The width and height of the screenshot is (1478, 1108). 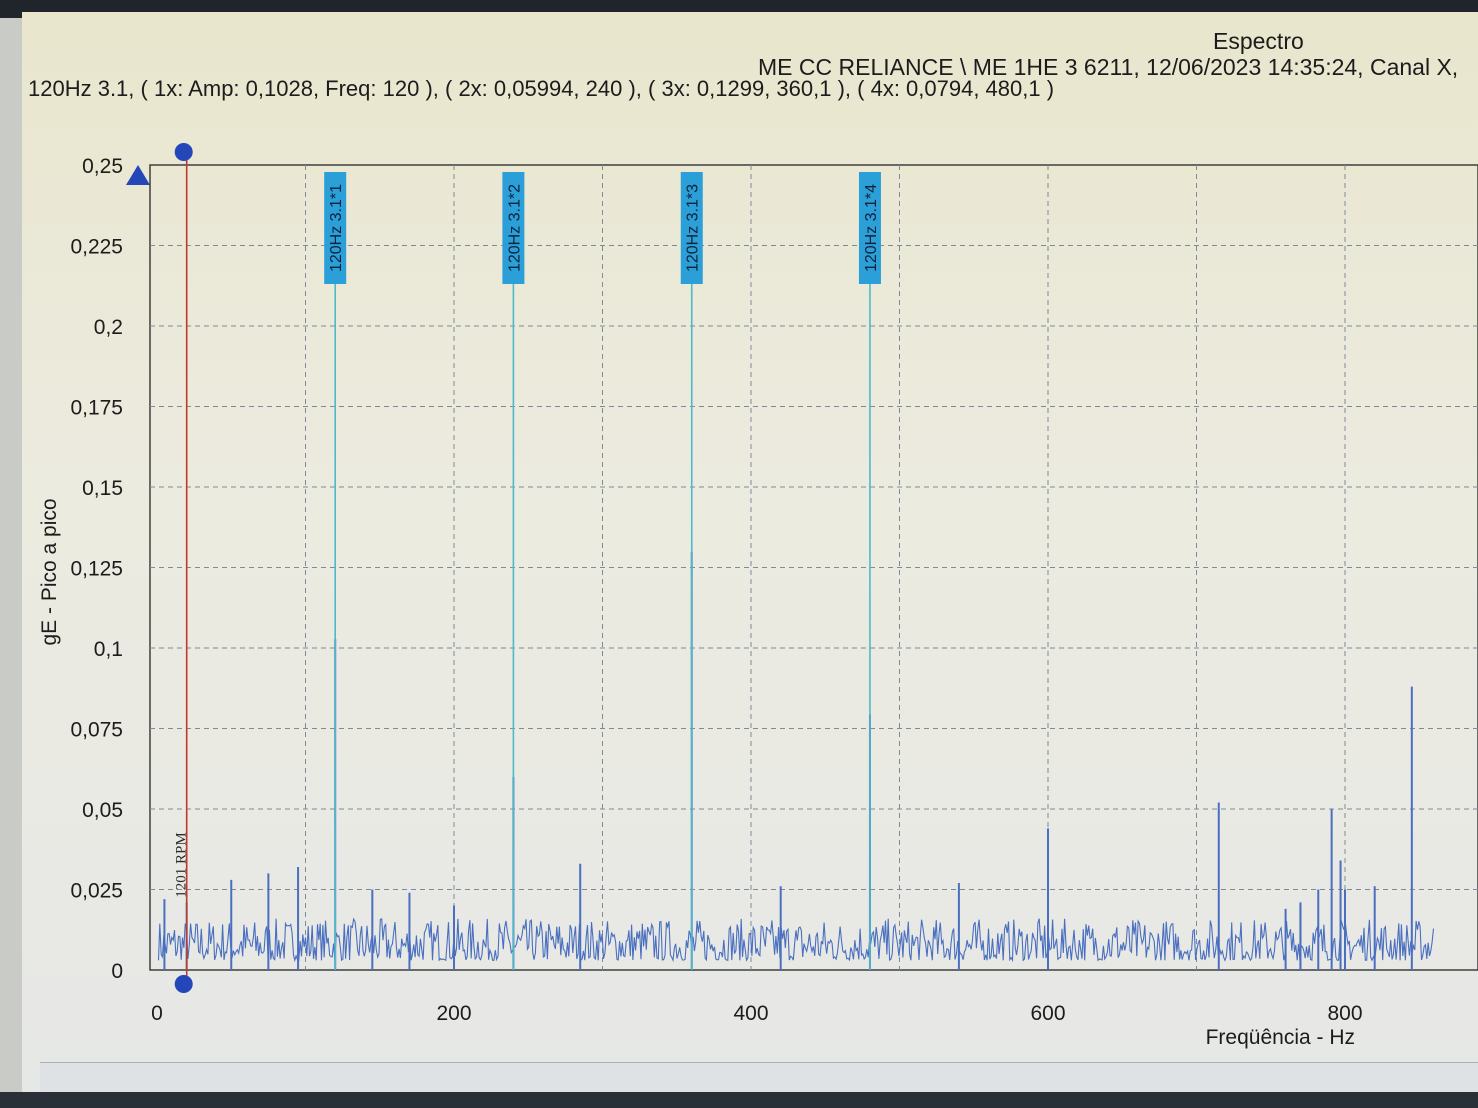 What do you see at coordinates (182, 864) in the screenshot?
I see `rpm-cursor-label: 1201 RPM` at bounding box center [182, 864].